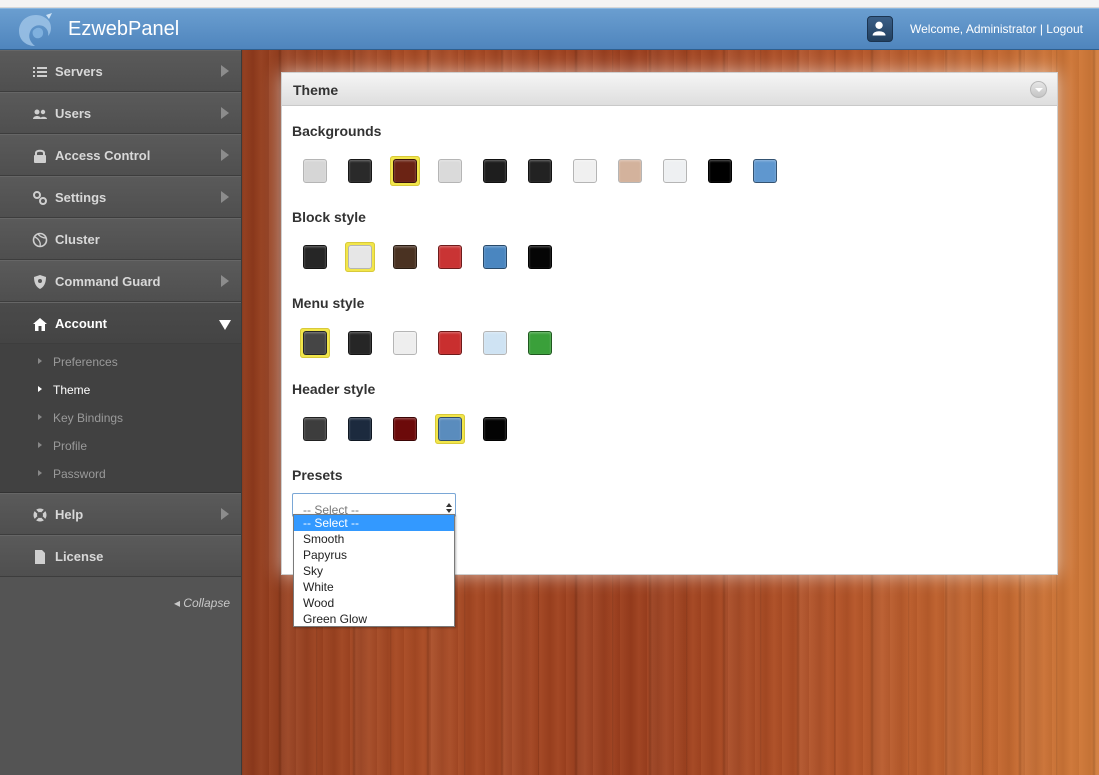  Describe the element at coordinates (40, 114) in the screenshot. I see `users-icon` at that location.